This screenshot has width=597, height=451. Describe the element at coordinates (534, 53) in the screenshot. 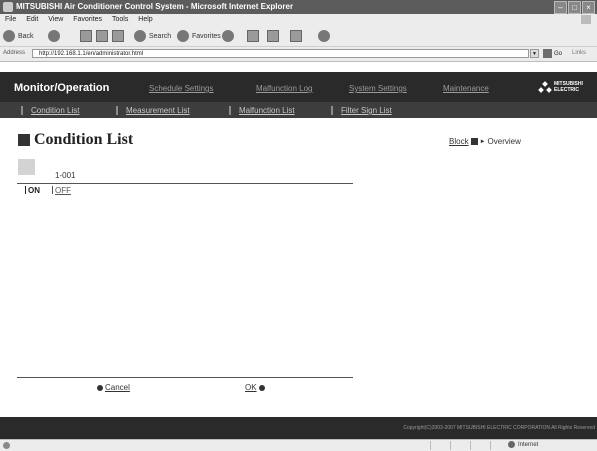

I see `address-dropdown-icon: ▼` at that location.